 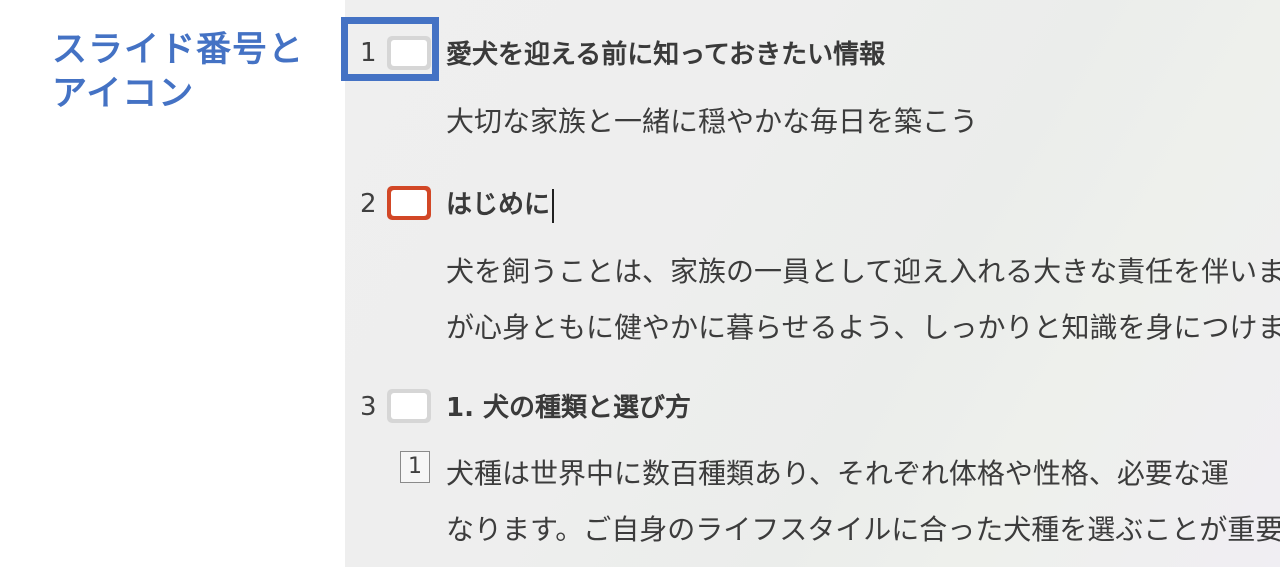 I want to click on slide-body-line: 犬を飼うことは、家族の一員として迎え入れる大きな責任を伴いま, so click(x=863, y=270).